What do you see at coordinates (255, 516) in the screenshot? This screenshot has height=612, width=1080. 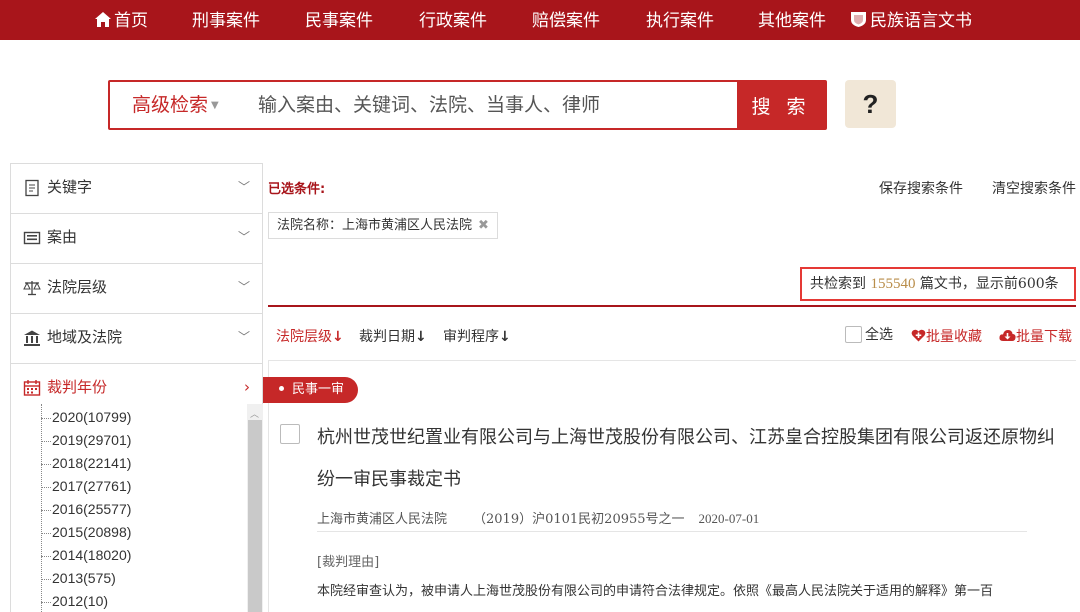 I see `scrollbar-thumb` at bounding box center [255, 516].